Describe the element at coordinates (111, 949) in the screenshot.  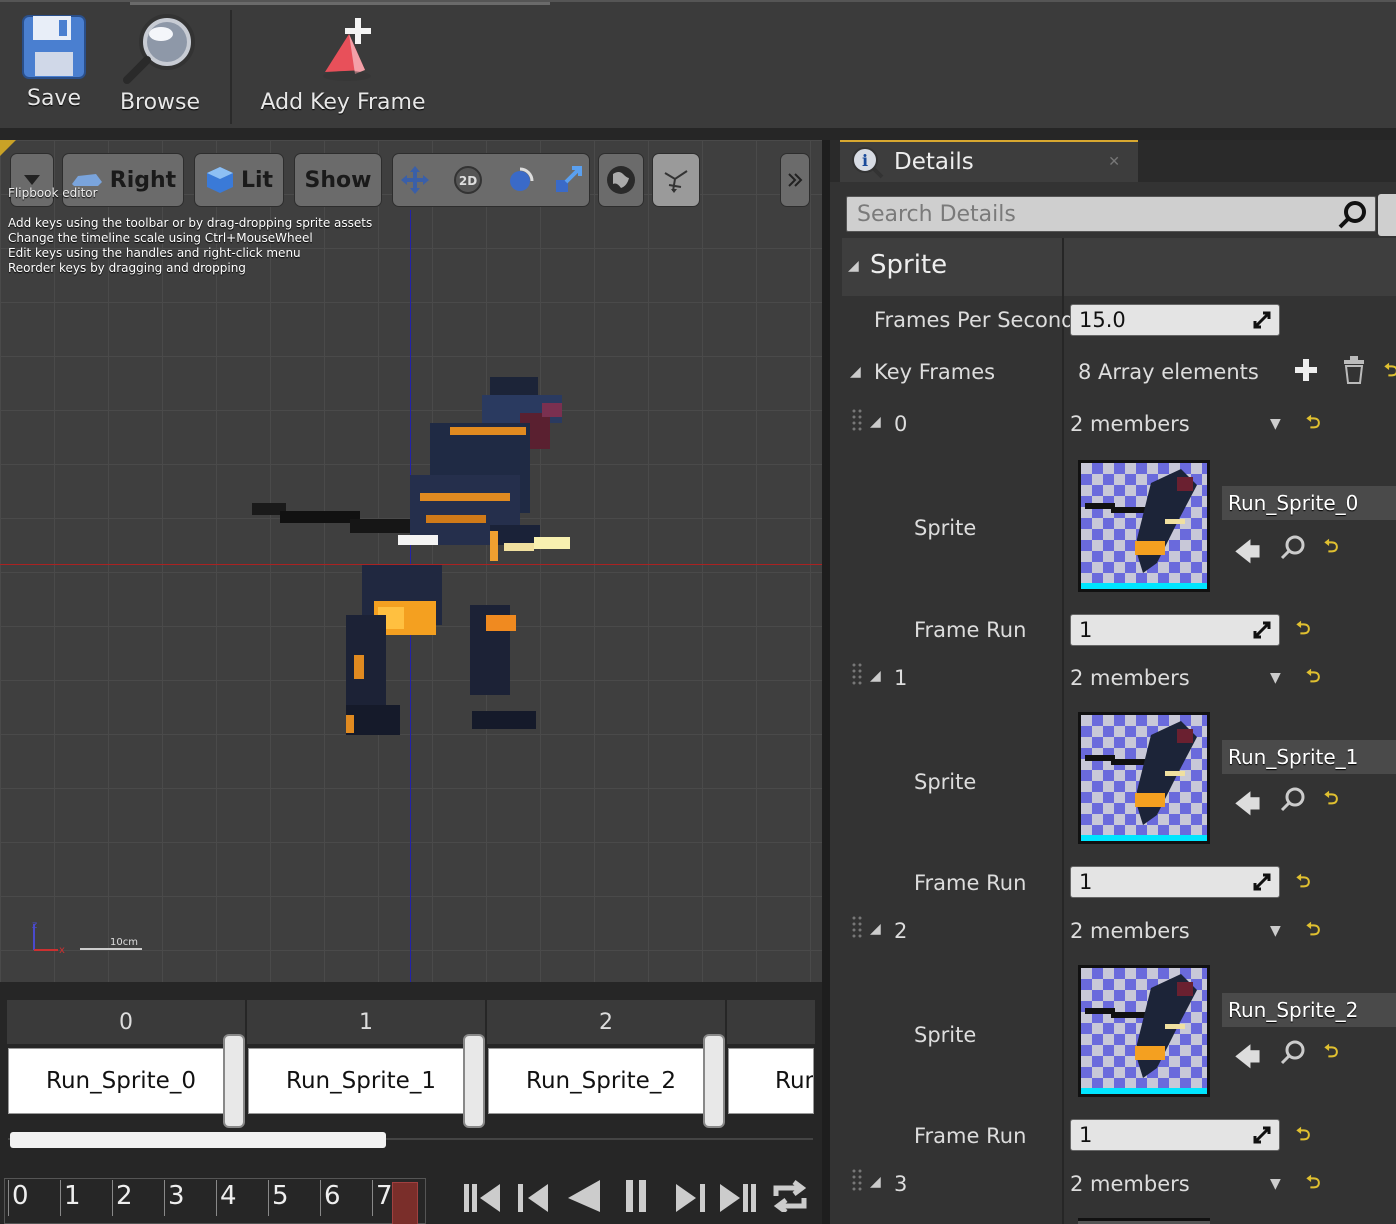
I see `scale-bar` at that location.